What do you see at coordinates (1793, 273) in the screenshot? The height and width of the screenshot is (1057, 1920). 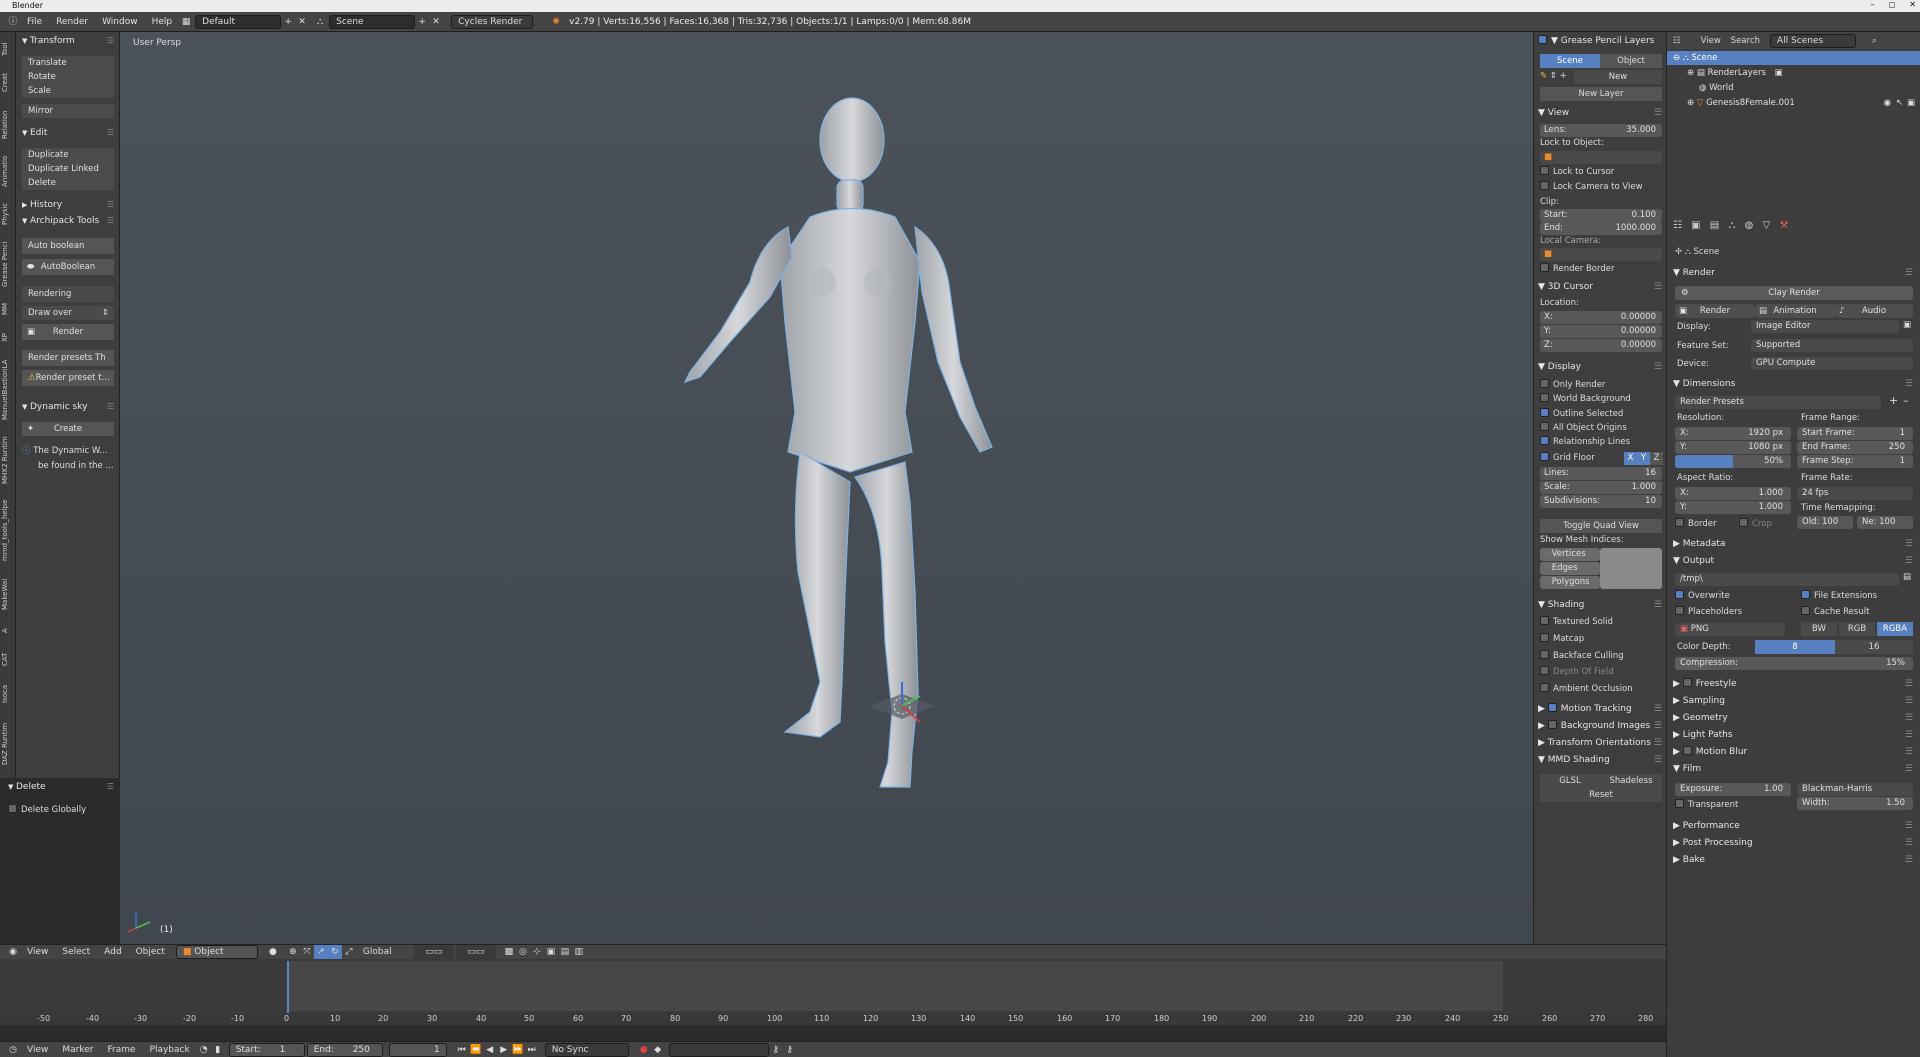 I see `panel-render-header: ▼ Render ☰` at bounding box center [1793, 273].